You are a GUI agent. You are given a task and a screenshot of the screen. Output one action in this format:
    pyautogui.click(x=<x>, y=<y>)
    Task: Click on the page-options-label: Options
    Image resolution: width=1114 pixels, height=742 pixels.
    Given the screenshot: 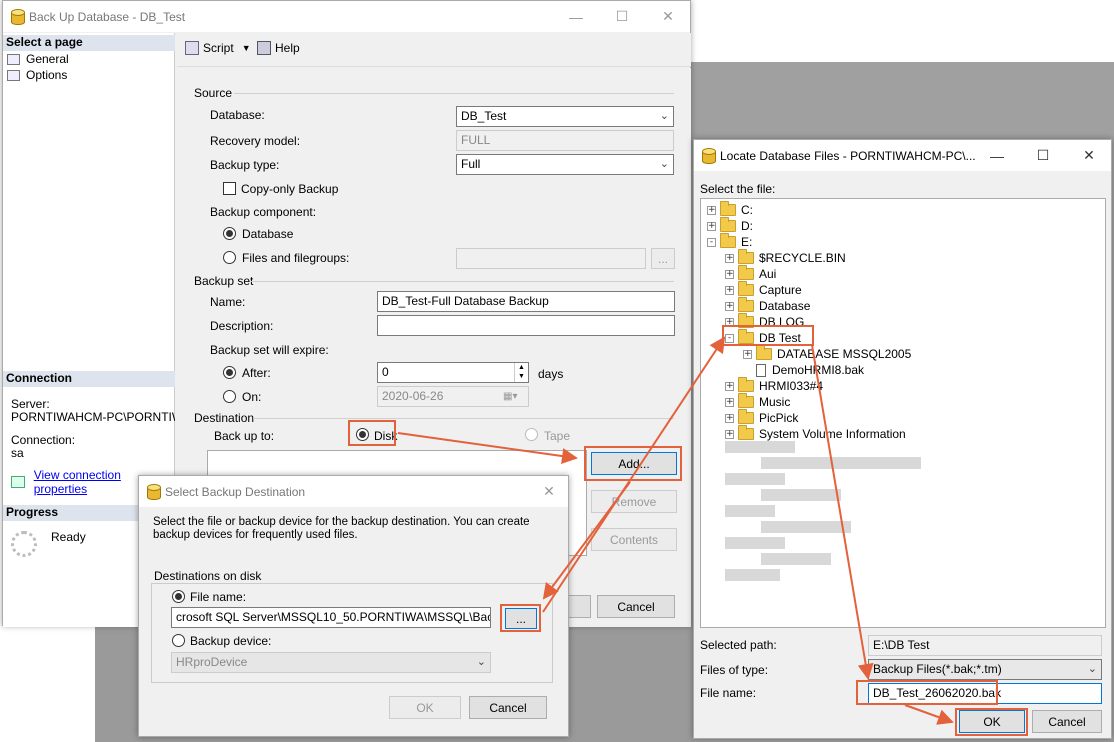 What is the action you would take?
    pyautogui.click(x=47, y=75)
    